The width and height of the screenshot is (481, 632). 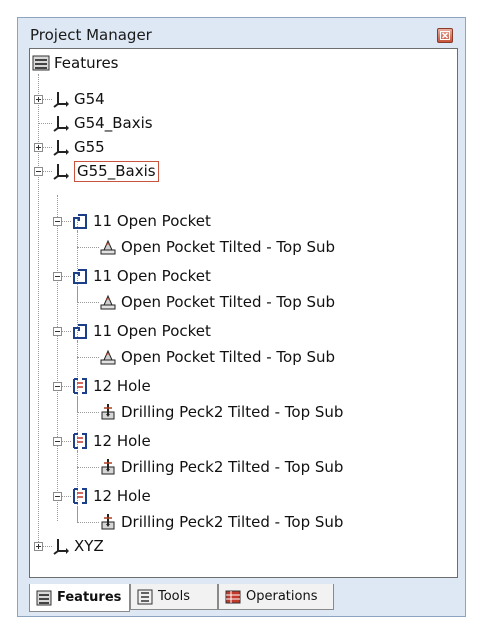 What do you see at coordinates (38, 99) in the screenshot?
I see `expand-toggle-g54` at bounding box center [38, 99].